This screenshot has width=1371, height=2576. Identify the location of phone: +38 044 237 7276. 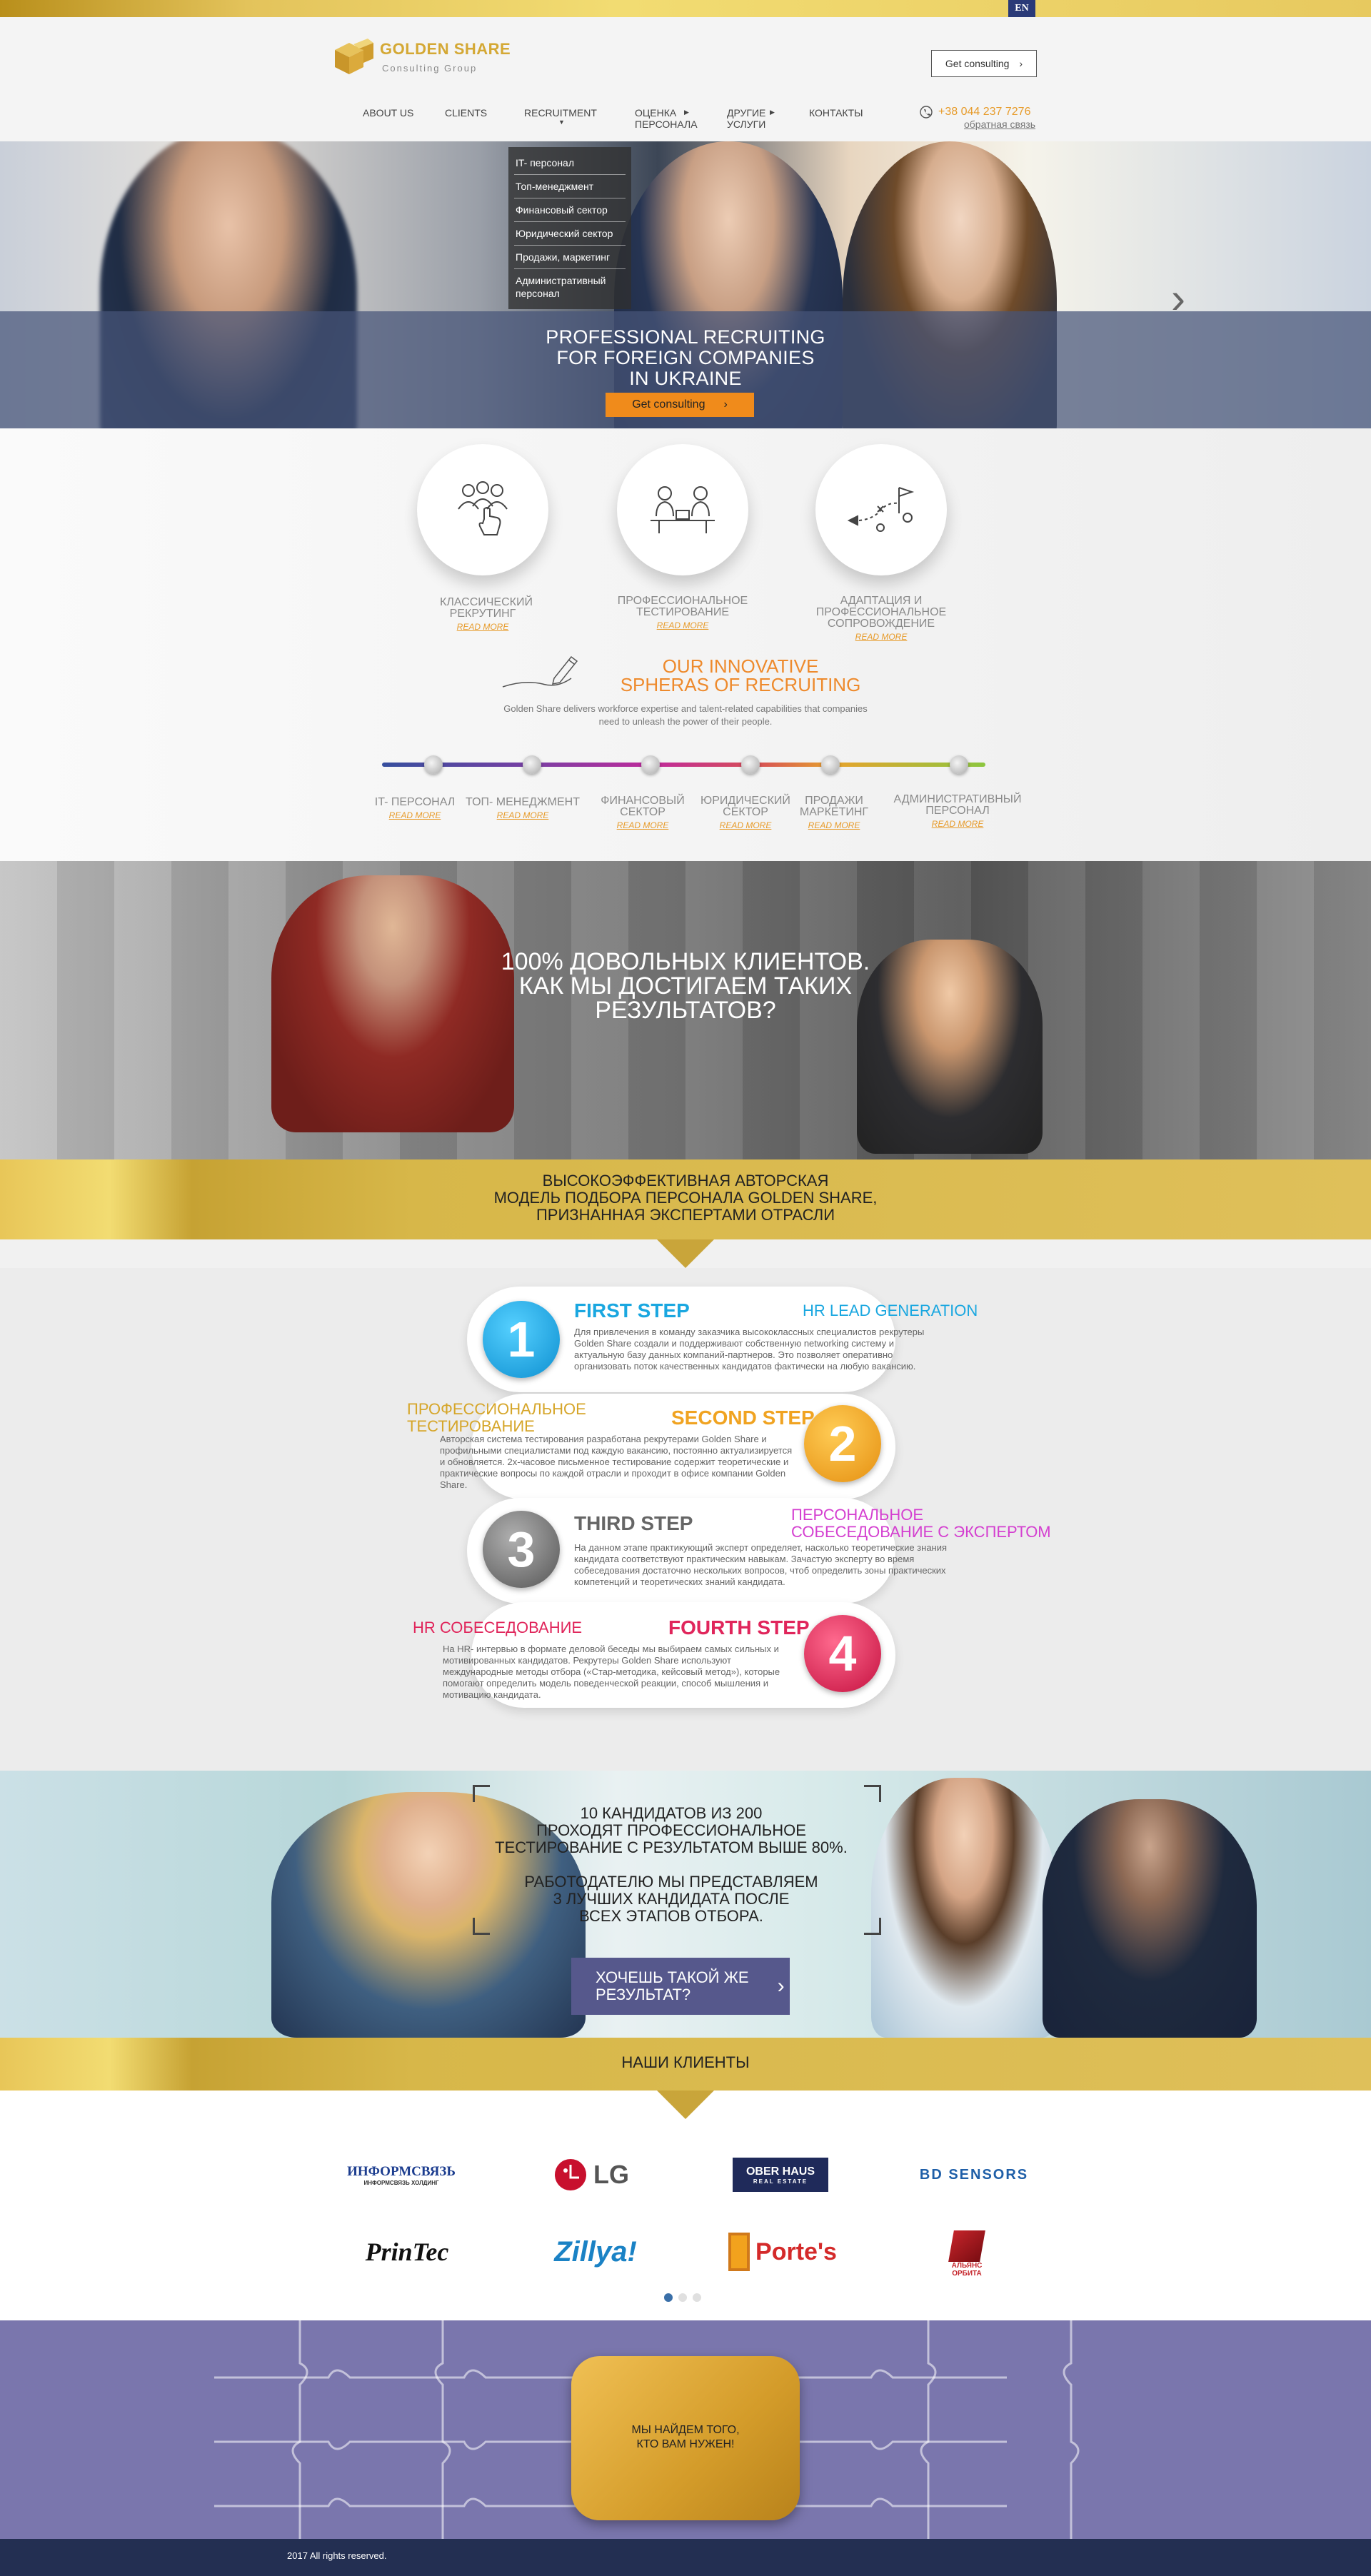
(975, 112).